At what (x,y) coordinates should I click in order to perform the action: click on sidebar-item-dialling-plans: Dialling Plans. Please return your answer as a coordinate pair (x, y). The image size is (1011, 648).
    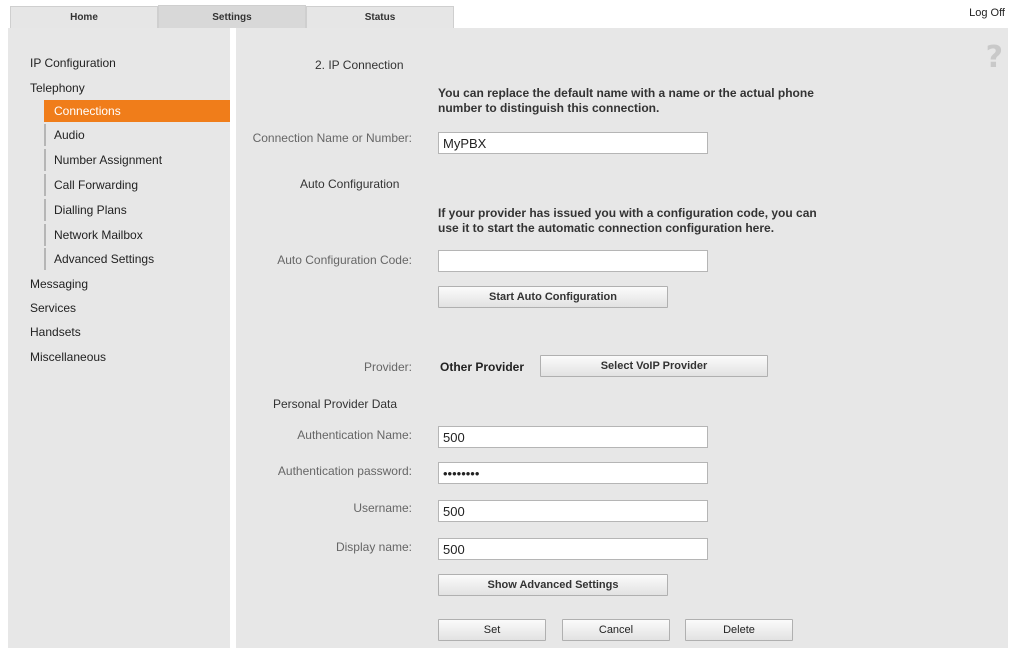
    Looking at the image, I should click on (141, 210).